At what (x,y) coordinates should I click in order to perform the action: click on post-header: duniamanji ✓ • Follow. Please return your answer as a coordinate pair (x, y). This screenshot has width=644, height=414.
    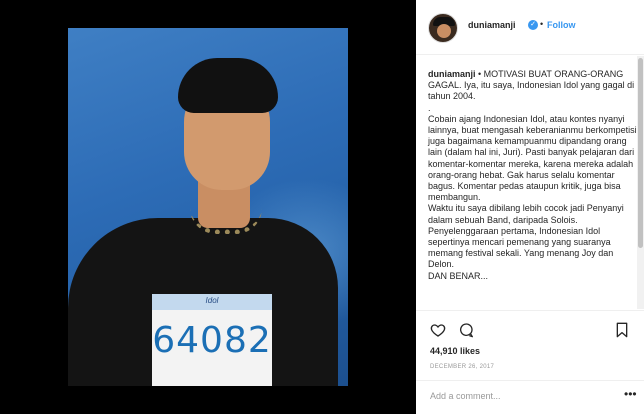
    Looking at the image, I should click on (530, 27).